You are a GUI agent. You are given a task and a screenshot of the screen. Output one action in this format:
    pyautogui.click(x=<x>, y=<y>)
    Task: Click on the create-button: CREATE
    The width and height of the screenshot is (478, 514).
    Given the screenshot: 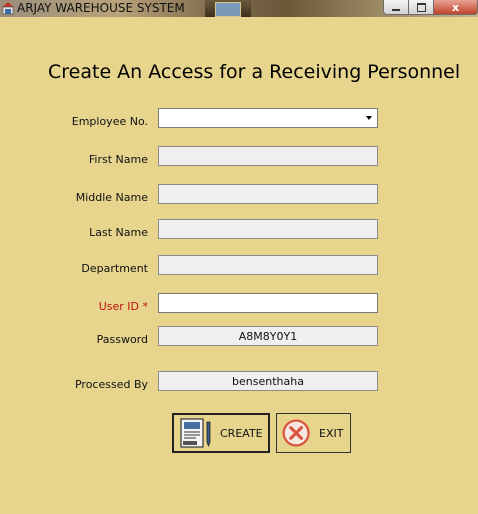 What is the action you would take?
    pyautogui.click(x=221, y=433)
    